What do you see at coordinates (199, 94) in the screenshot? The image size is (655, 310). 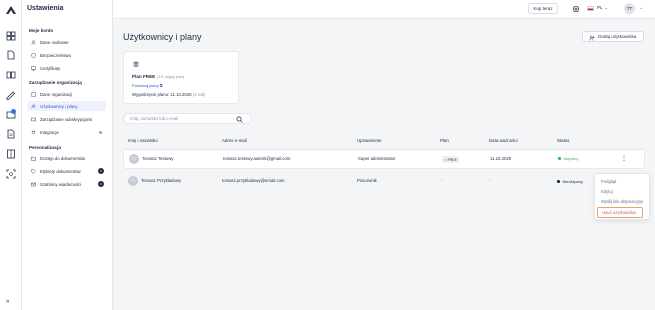 I see `plan-expiry-note: (1 rok)` at bounding box center [199, 94].